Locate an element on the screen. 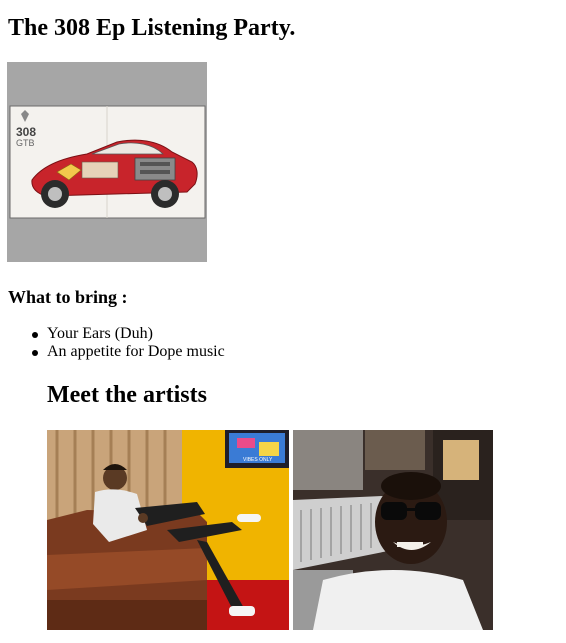  car-cutaway-illustration: 308 GTB is located at coordinates (107, 162).